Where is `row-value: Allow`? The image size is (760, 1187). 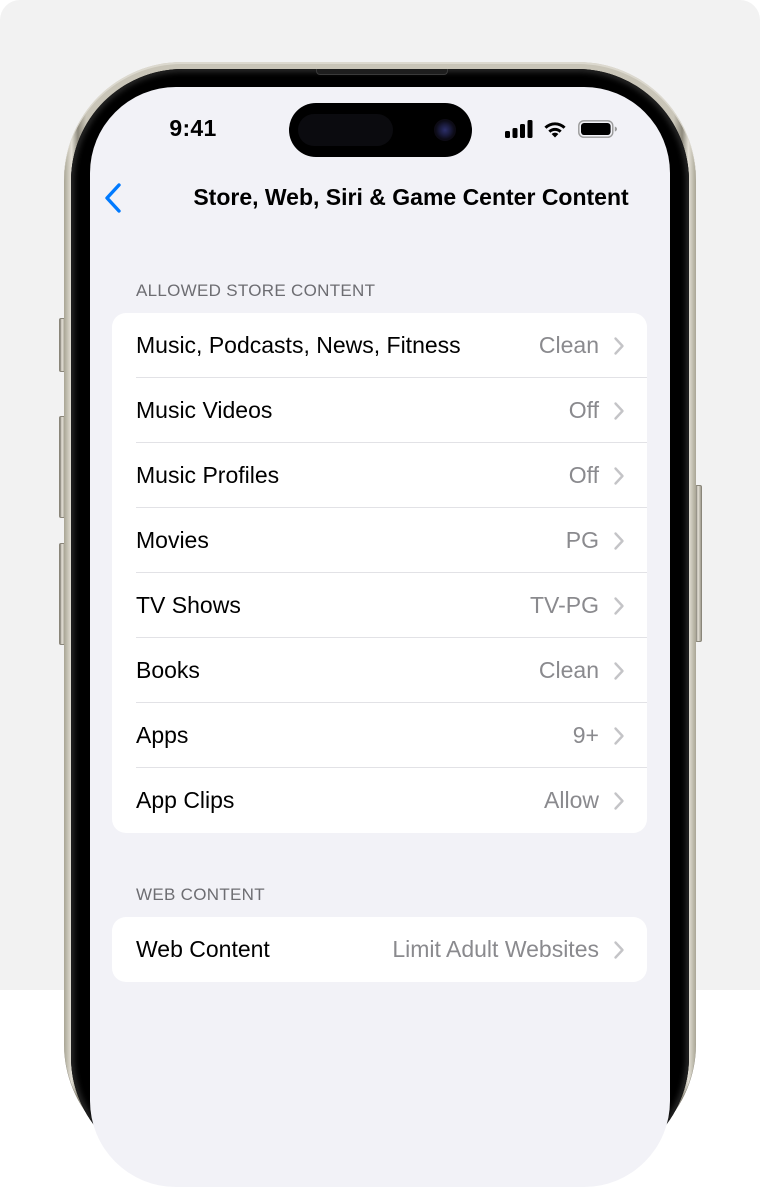
row-value: Allow is located at coordinates (571, 800).